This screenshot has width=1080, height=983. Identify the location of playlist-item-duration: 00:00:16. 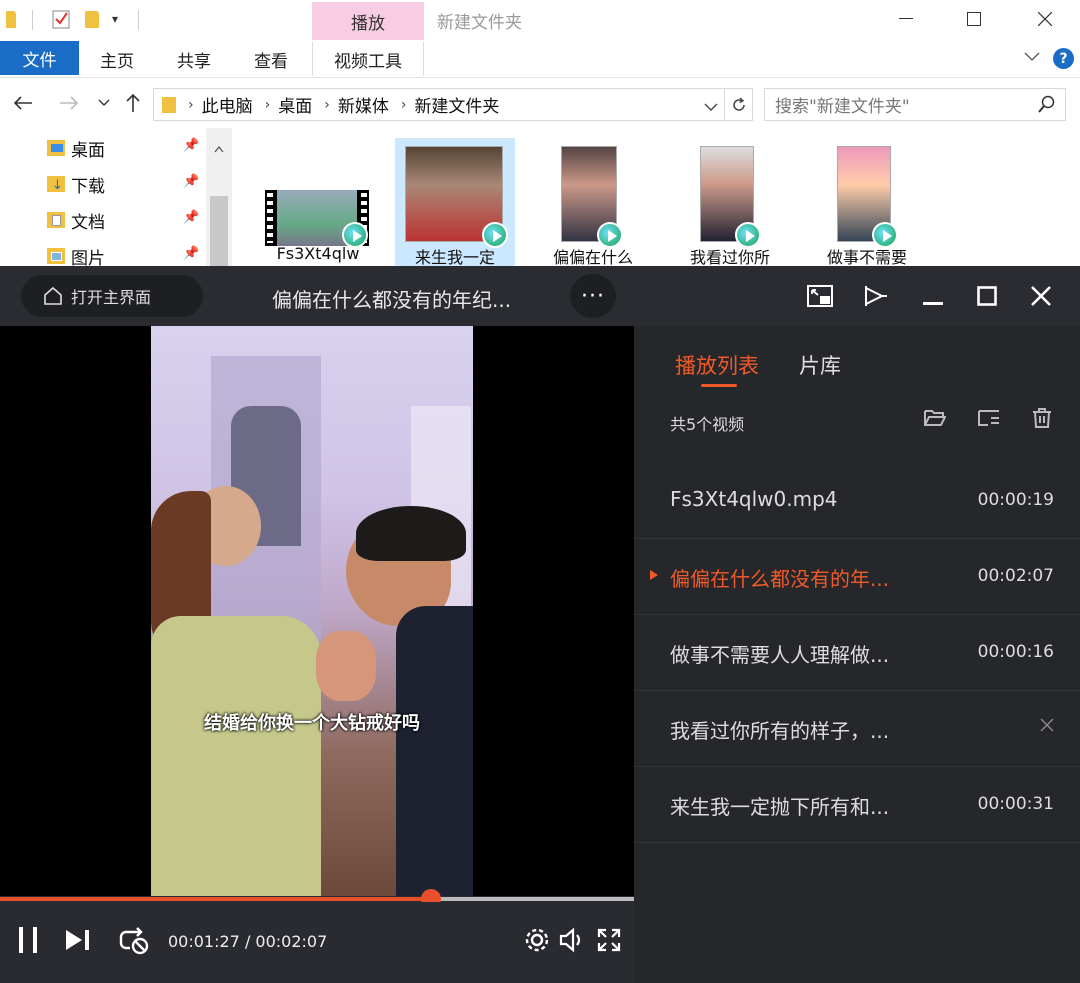
(1015, 652).